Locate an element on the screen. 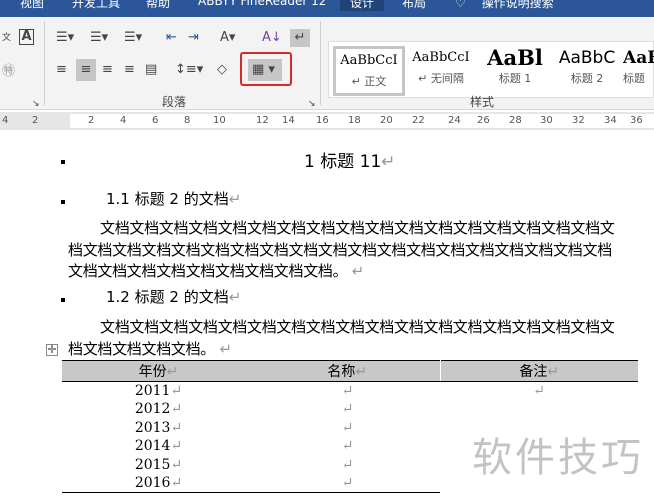  justify-icon: ≡ is located at coordinates (129, 70).